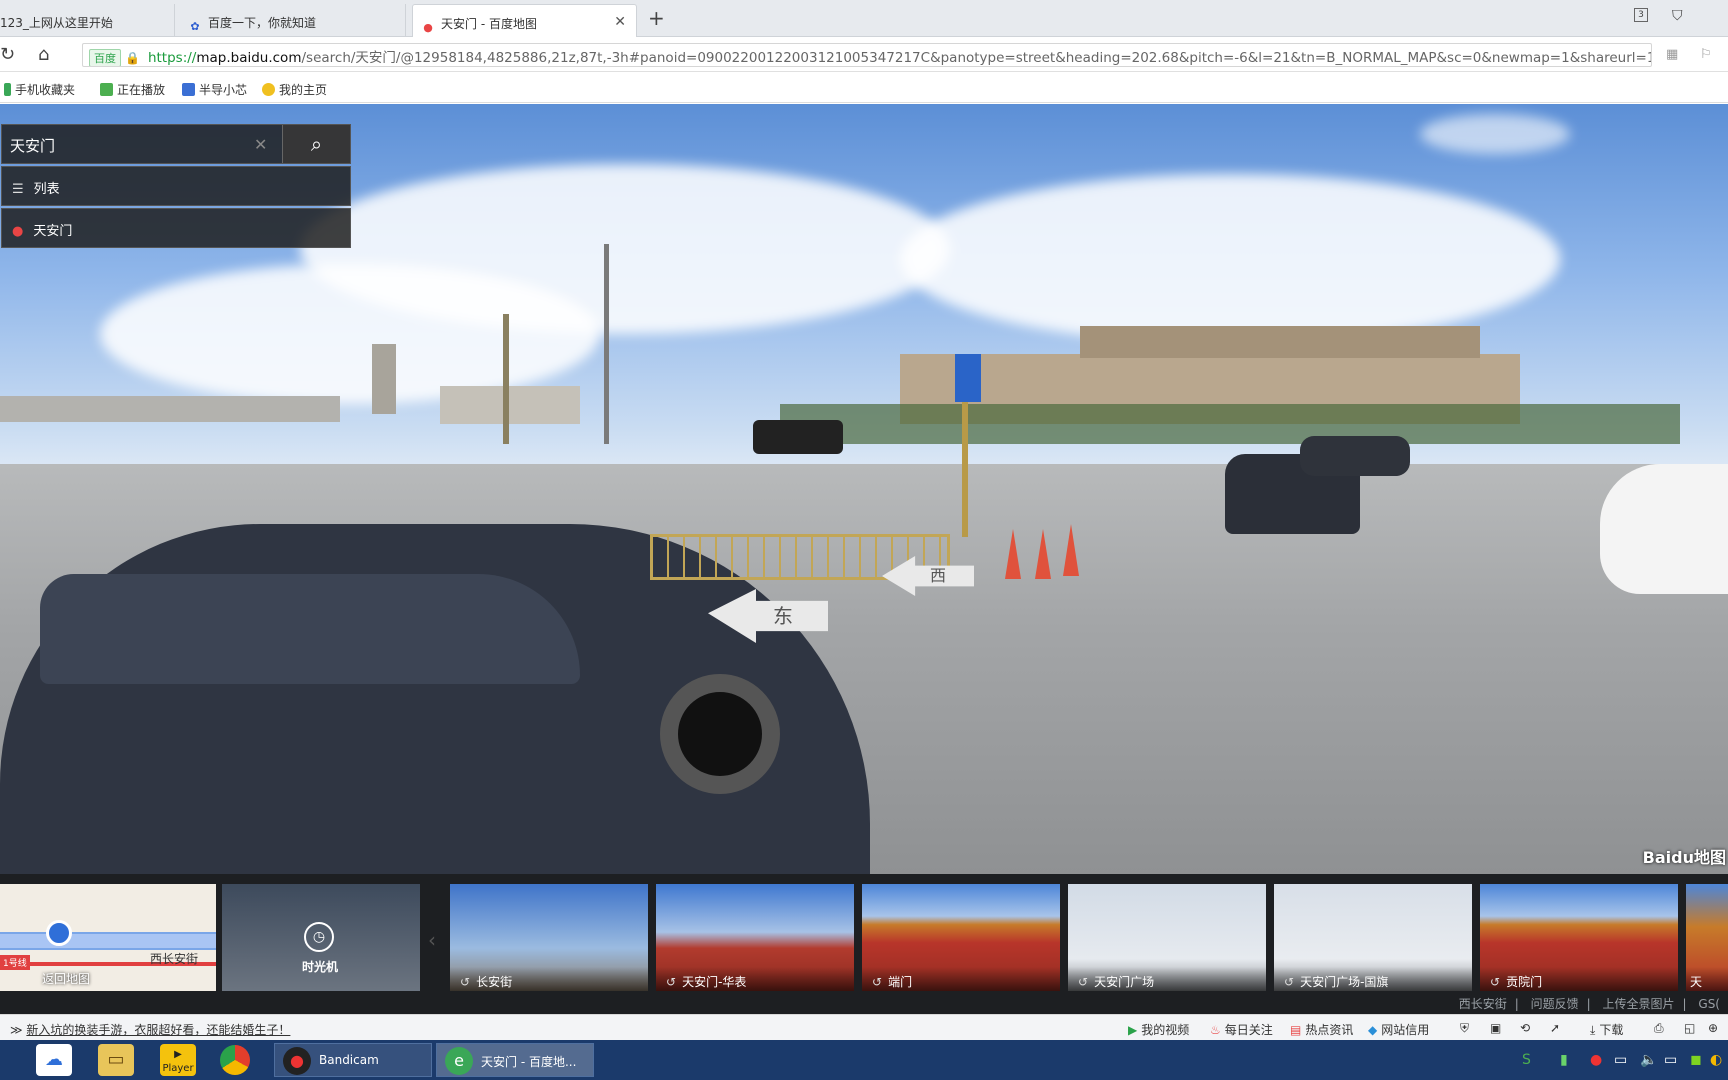  What do you see at coordinates (1373, 1030) in the screenshot?
I see `drop-icon: ◆` at bounding box center [1373, 1030].